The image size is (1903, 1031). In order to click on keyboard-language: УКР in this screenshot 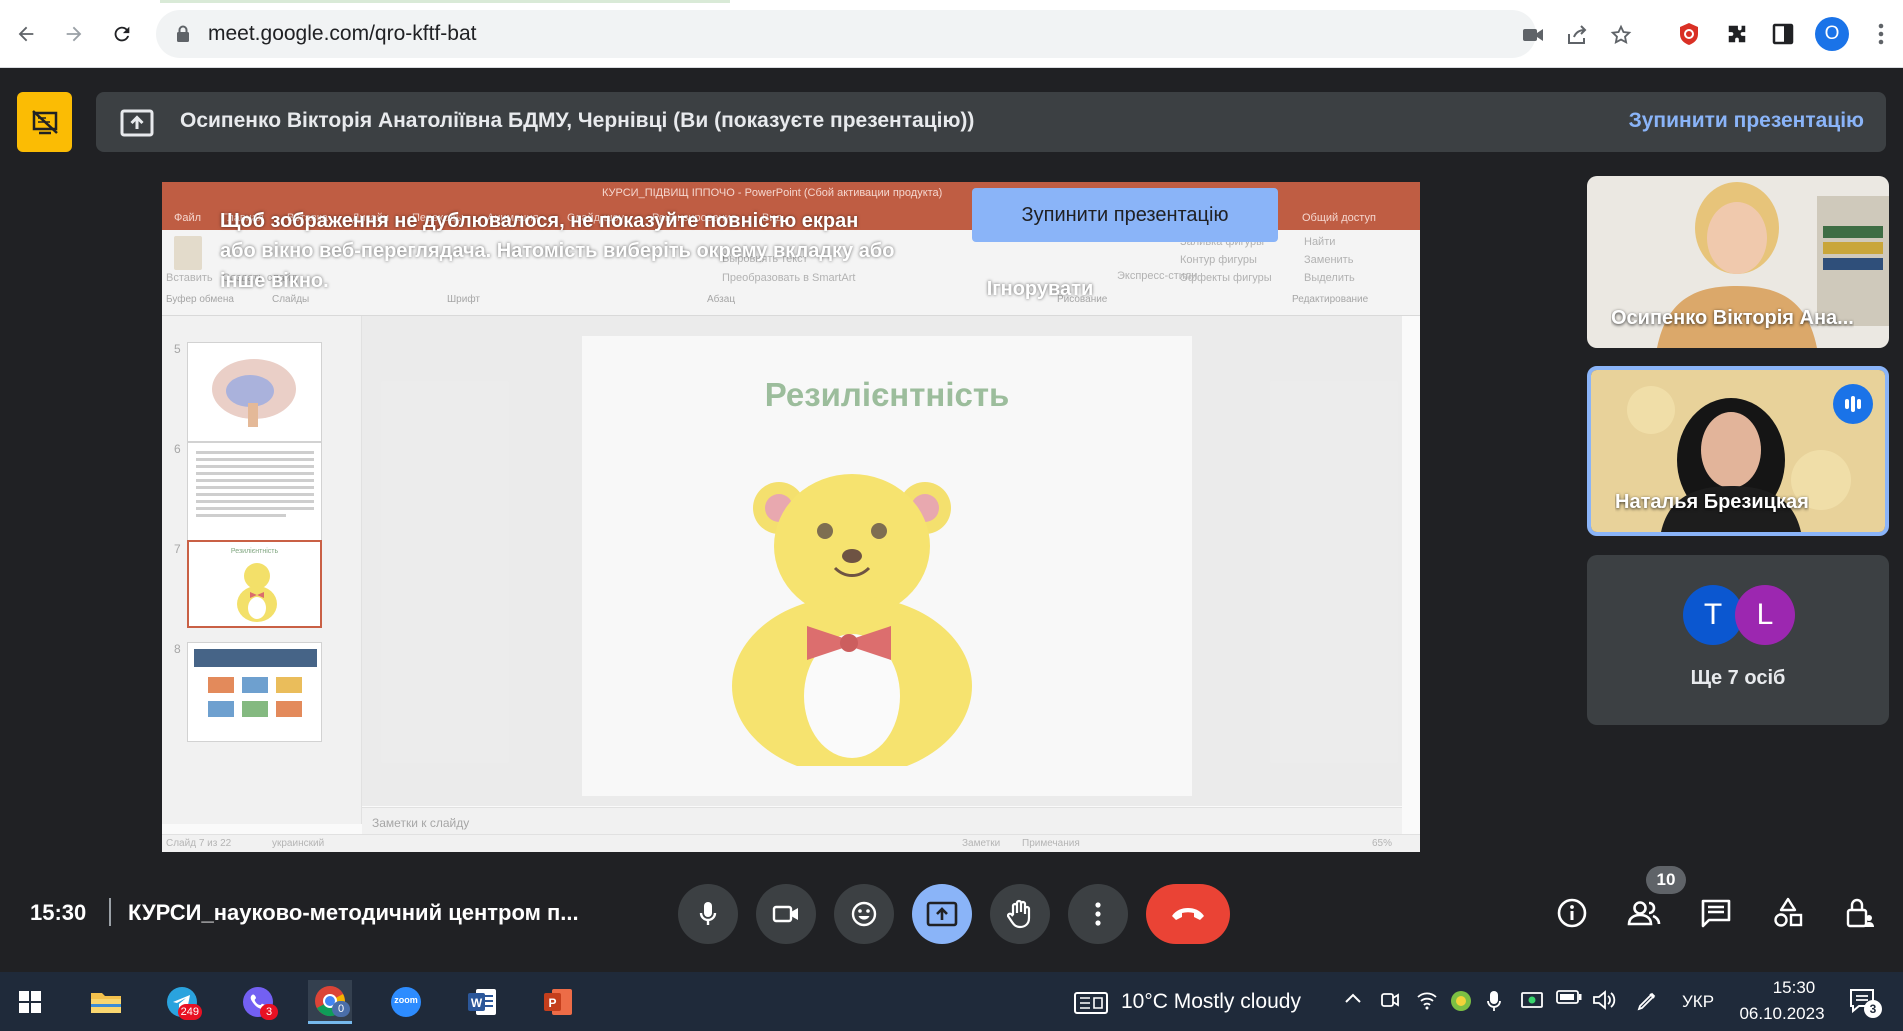, I will do `click(1698, 1002)`.